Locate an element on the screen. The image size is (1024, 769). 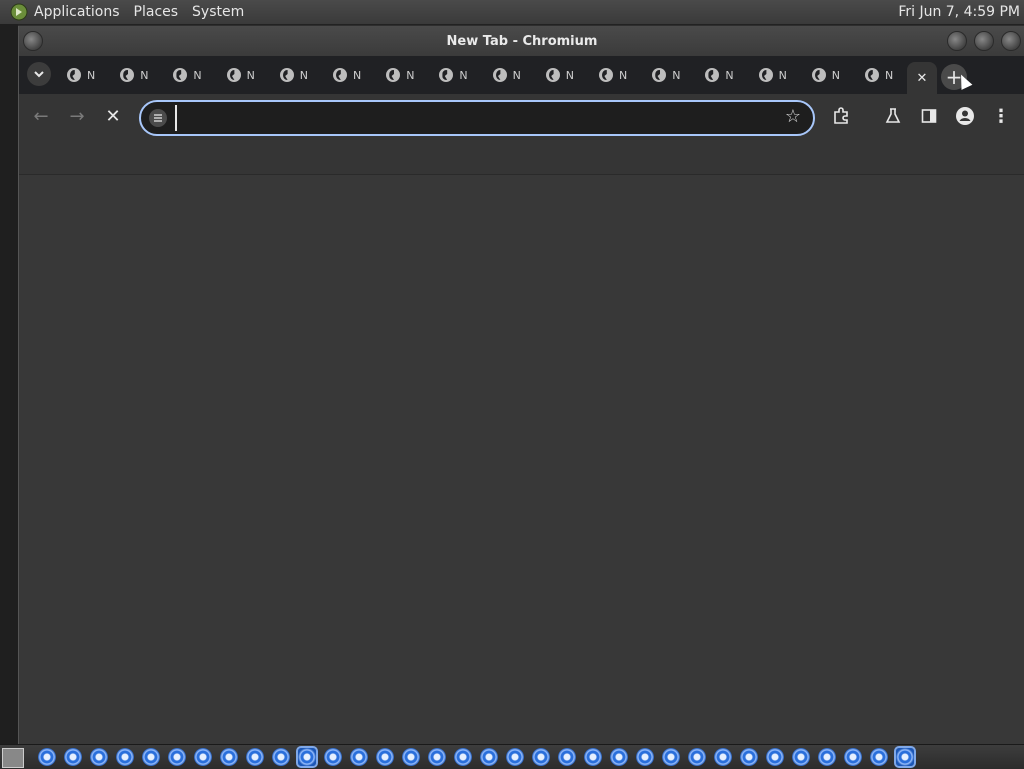
window-menu-button is located at coordinates (33, 41).